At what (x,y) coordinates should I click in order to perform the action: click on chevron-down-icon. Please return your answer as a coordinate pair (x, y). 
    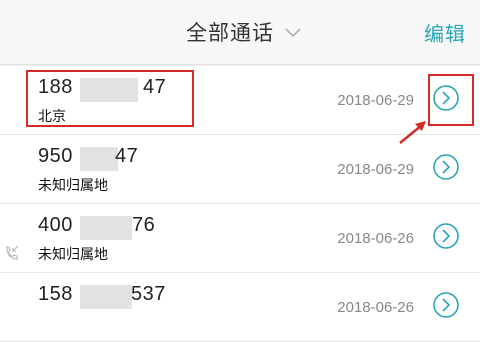
    Looking at the image, I should click on (293, 33).